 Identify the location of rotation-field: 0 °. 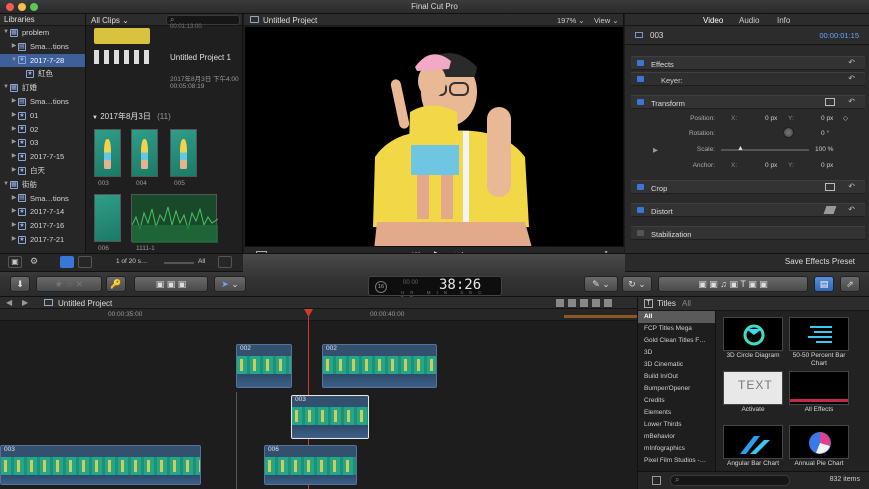
(825, 133).